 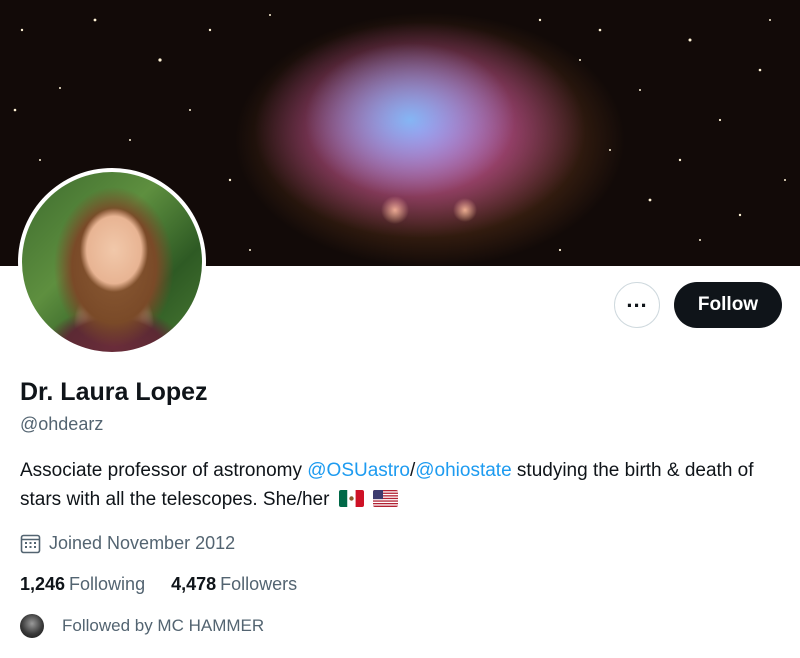 I want to click on follower-avatar, so click(x=32, y=626).